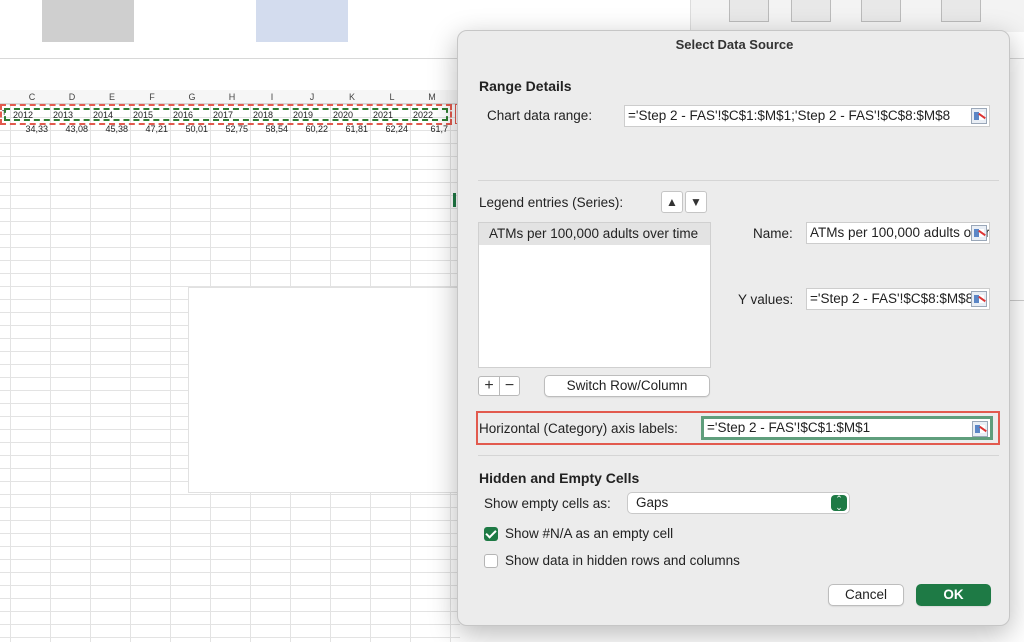 The height and width of the screenshot is (642, 1024). Describe the element at coordinates (953, 595) in the screenshot. I see `ok-button: OK` at that location.